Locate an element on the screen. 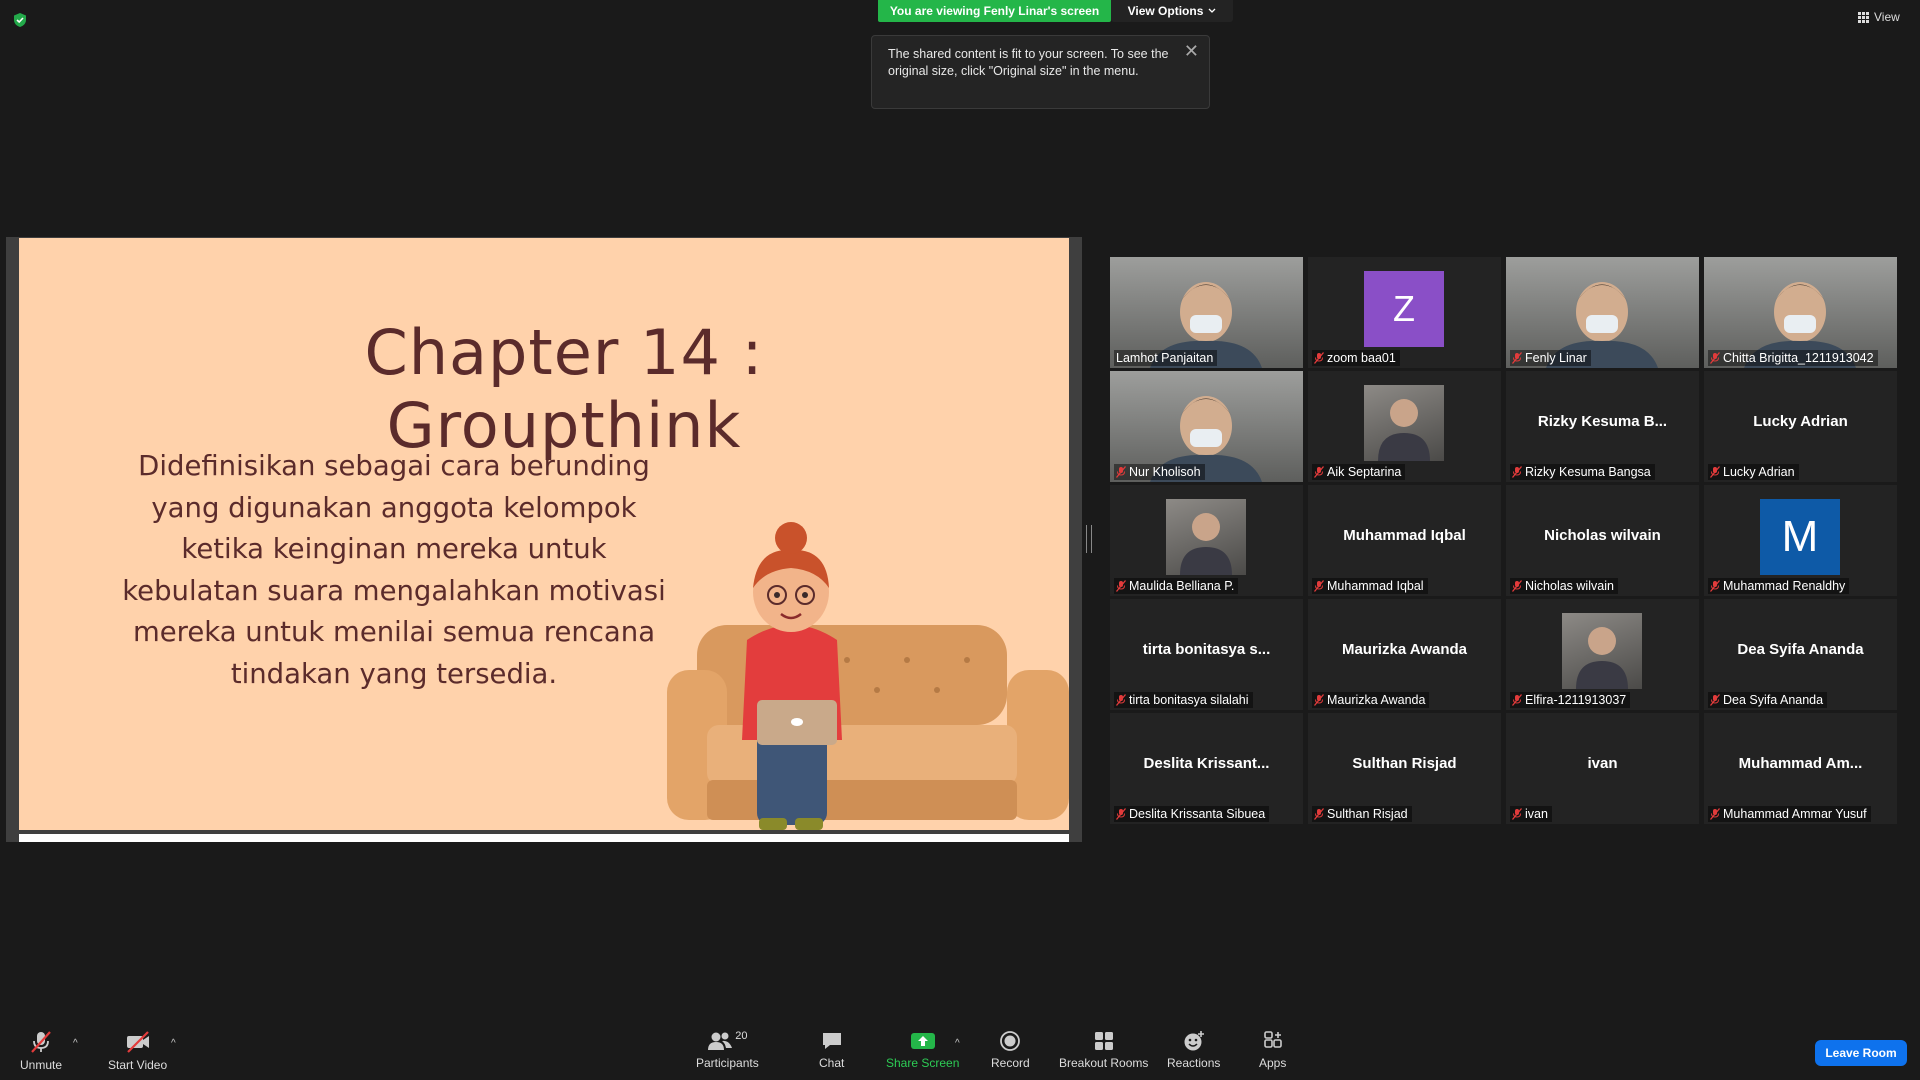  share-screen-icon is located at coordinates (922, 1041).